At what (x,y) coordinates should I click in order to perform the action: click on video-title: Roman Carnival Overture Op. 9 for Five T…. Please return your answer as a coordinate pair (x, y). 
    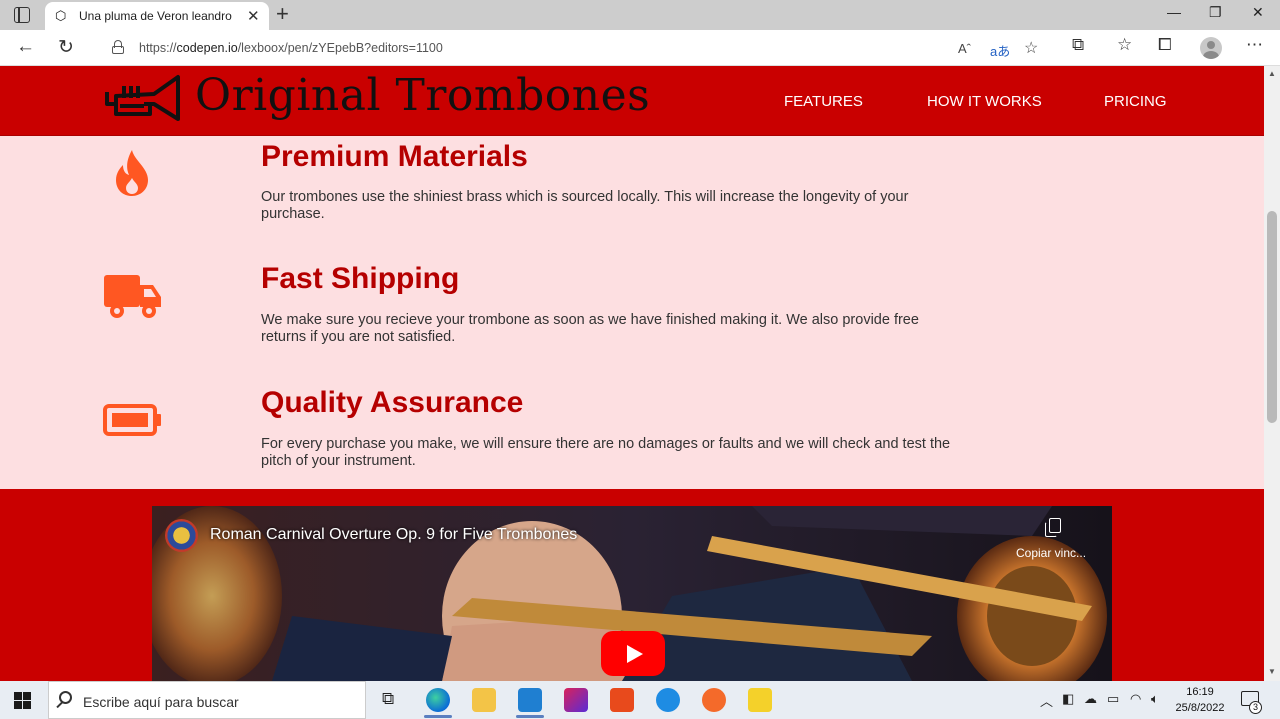
    Looking at the image, I should click on (393, 535).